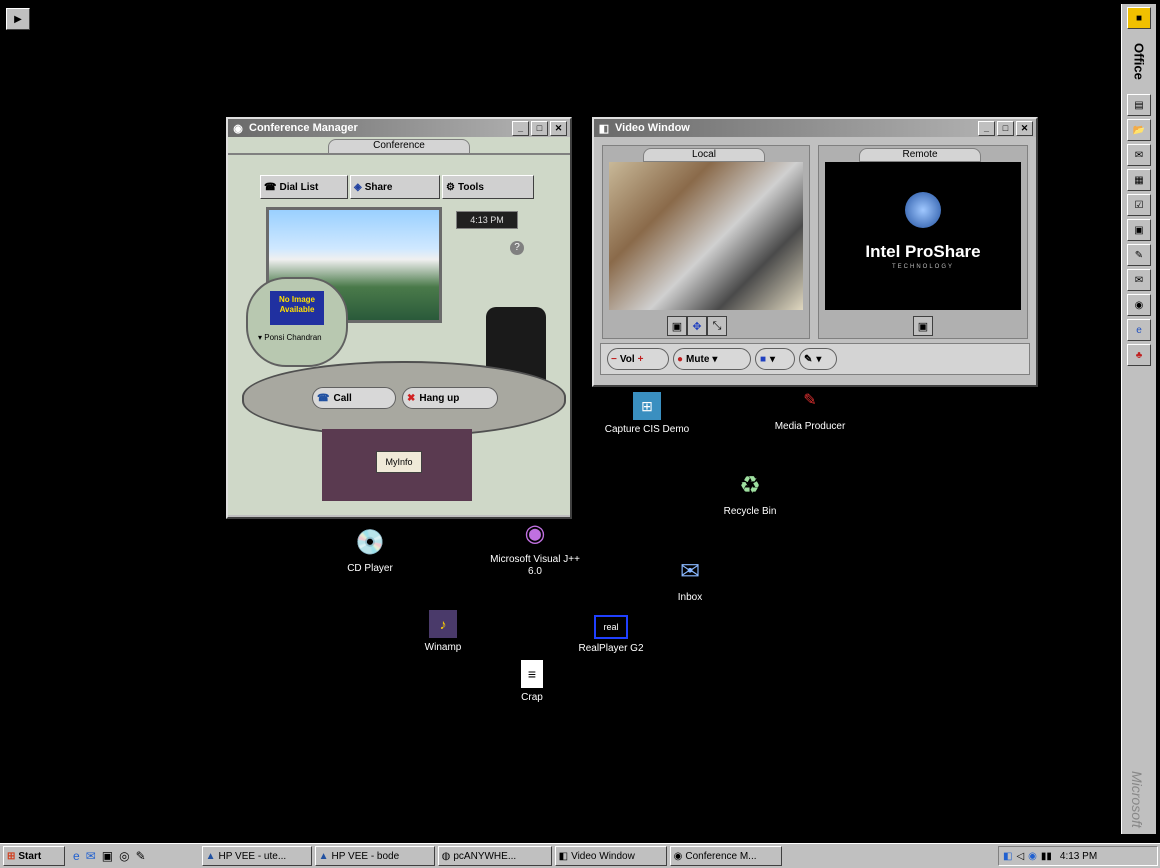  I want to click on desktop-icon-recycle-bin: ♻ Recycle Bin, so click(750, 494).